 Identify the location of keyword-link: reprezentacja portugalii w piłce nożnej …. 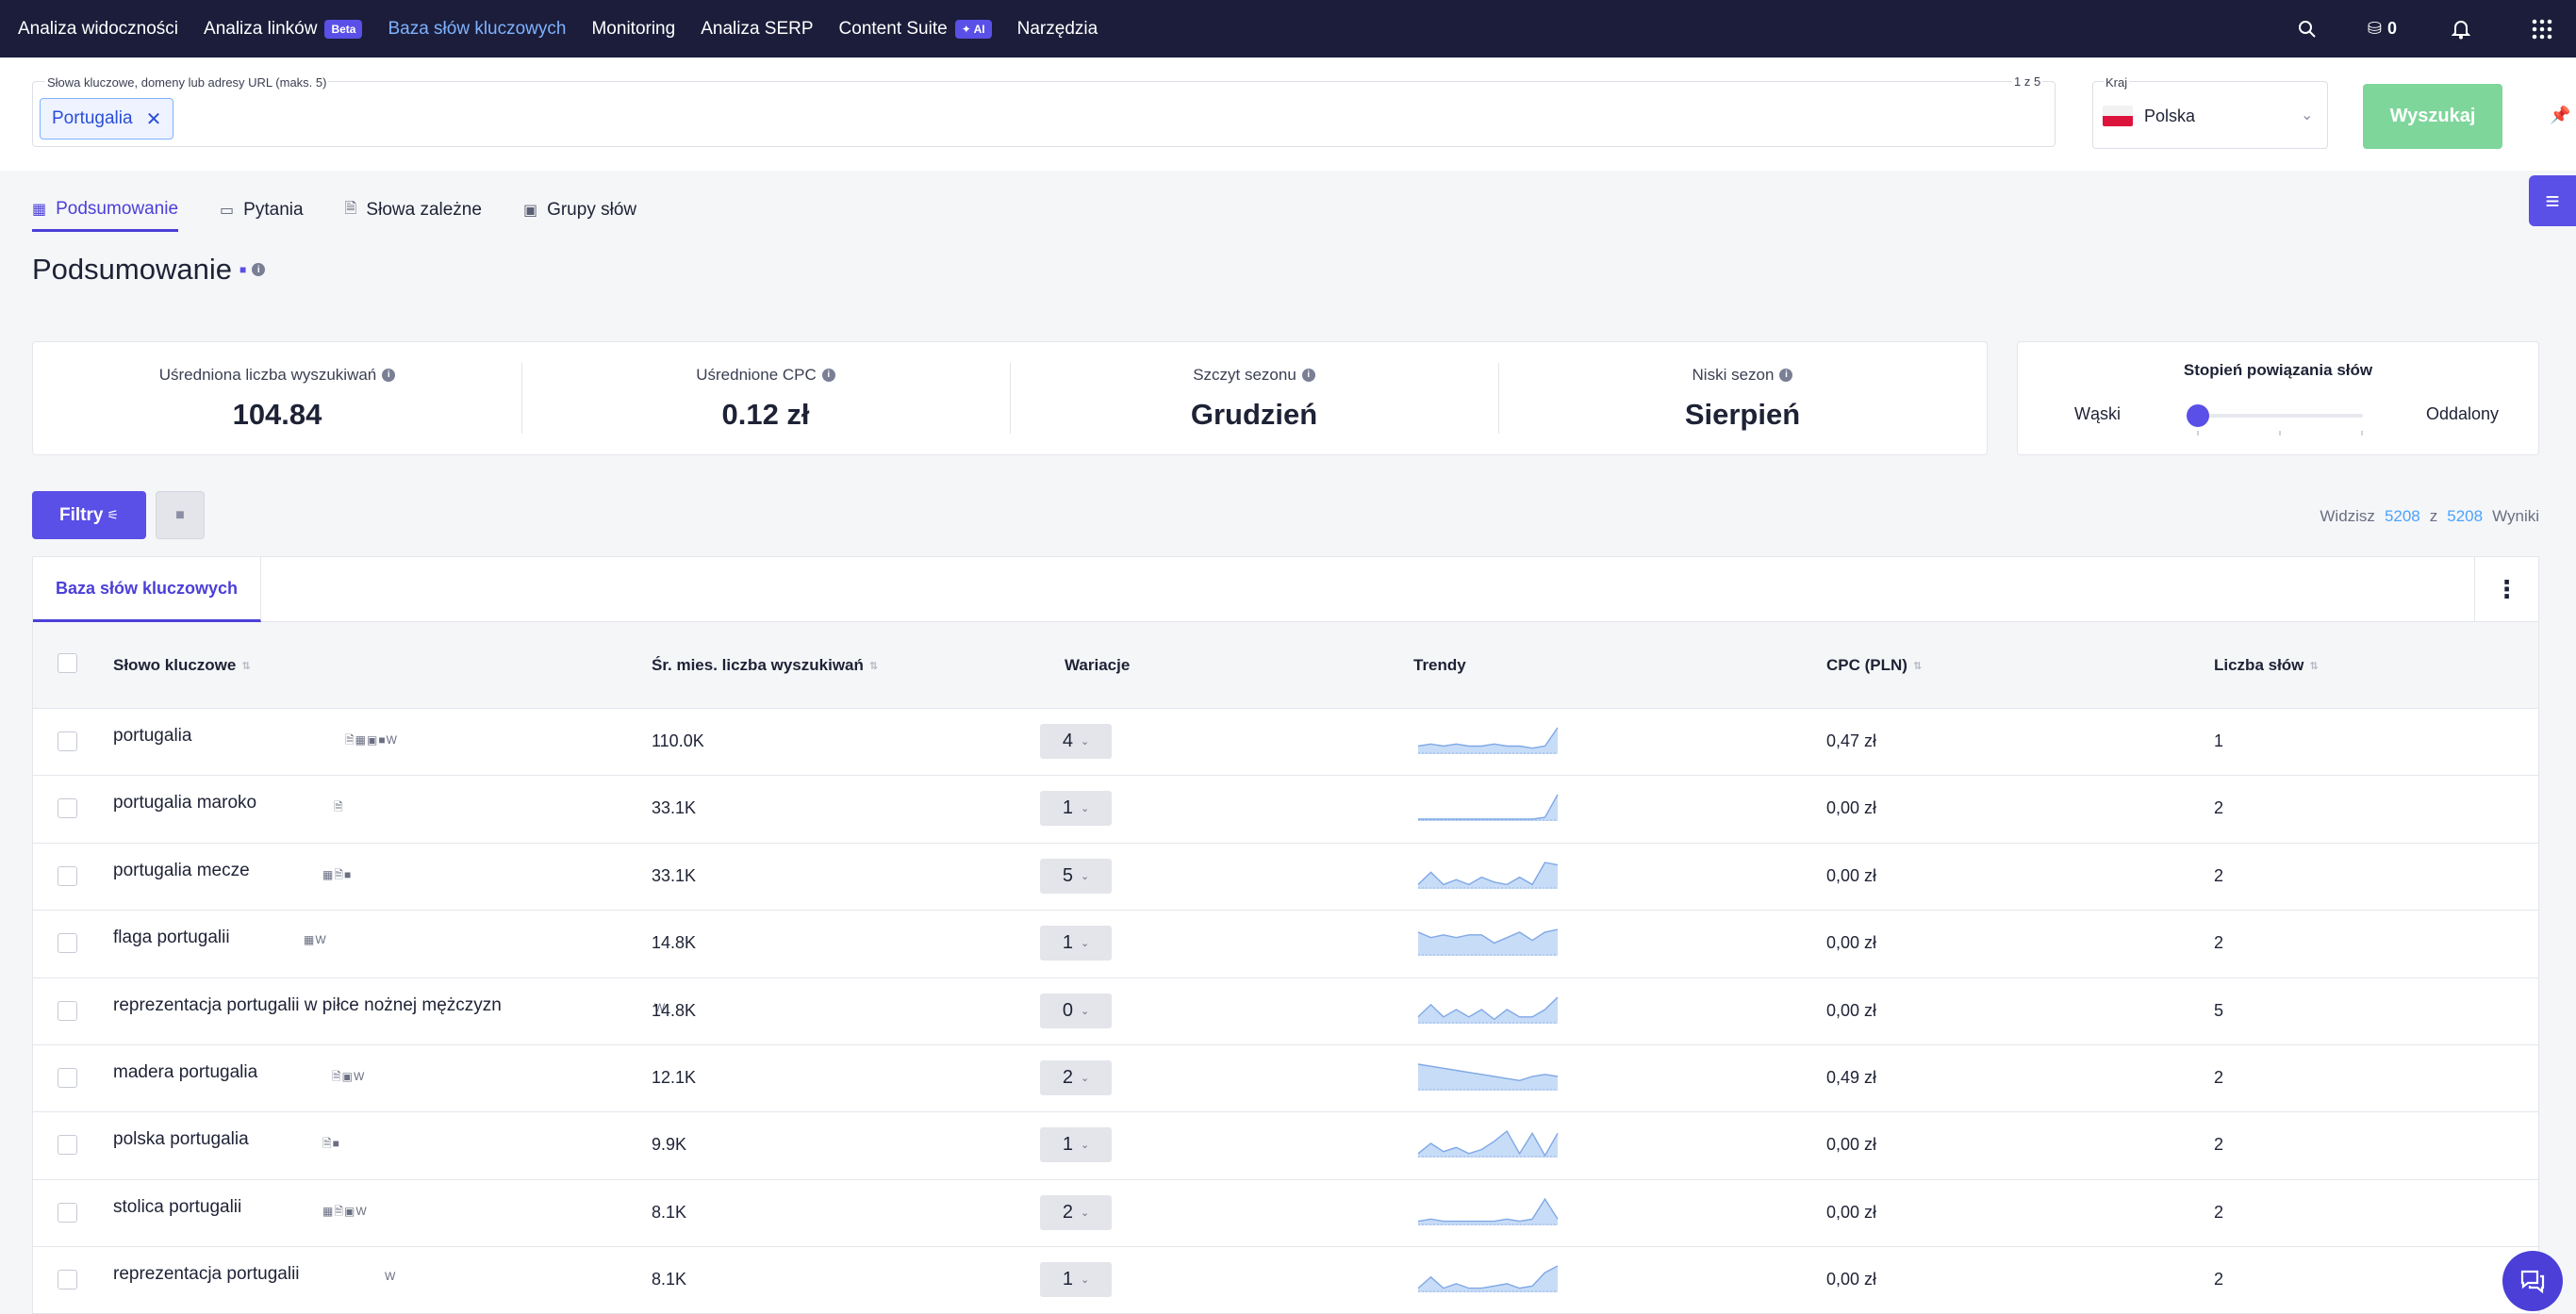
(307, 1005).